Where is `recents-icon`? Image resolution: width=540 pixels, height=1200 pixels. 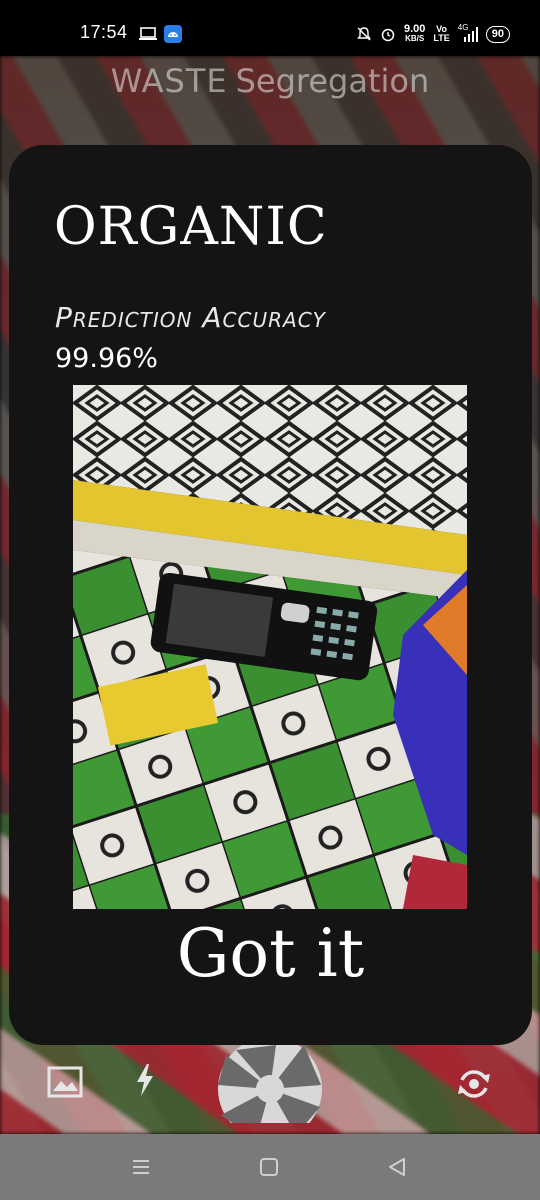
recents-icon is located at coordinates (141, 1167).